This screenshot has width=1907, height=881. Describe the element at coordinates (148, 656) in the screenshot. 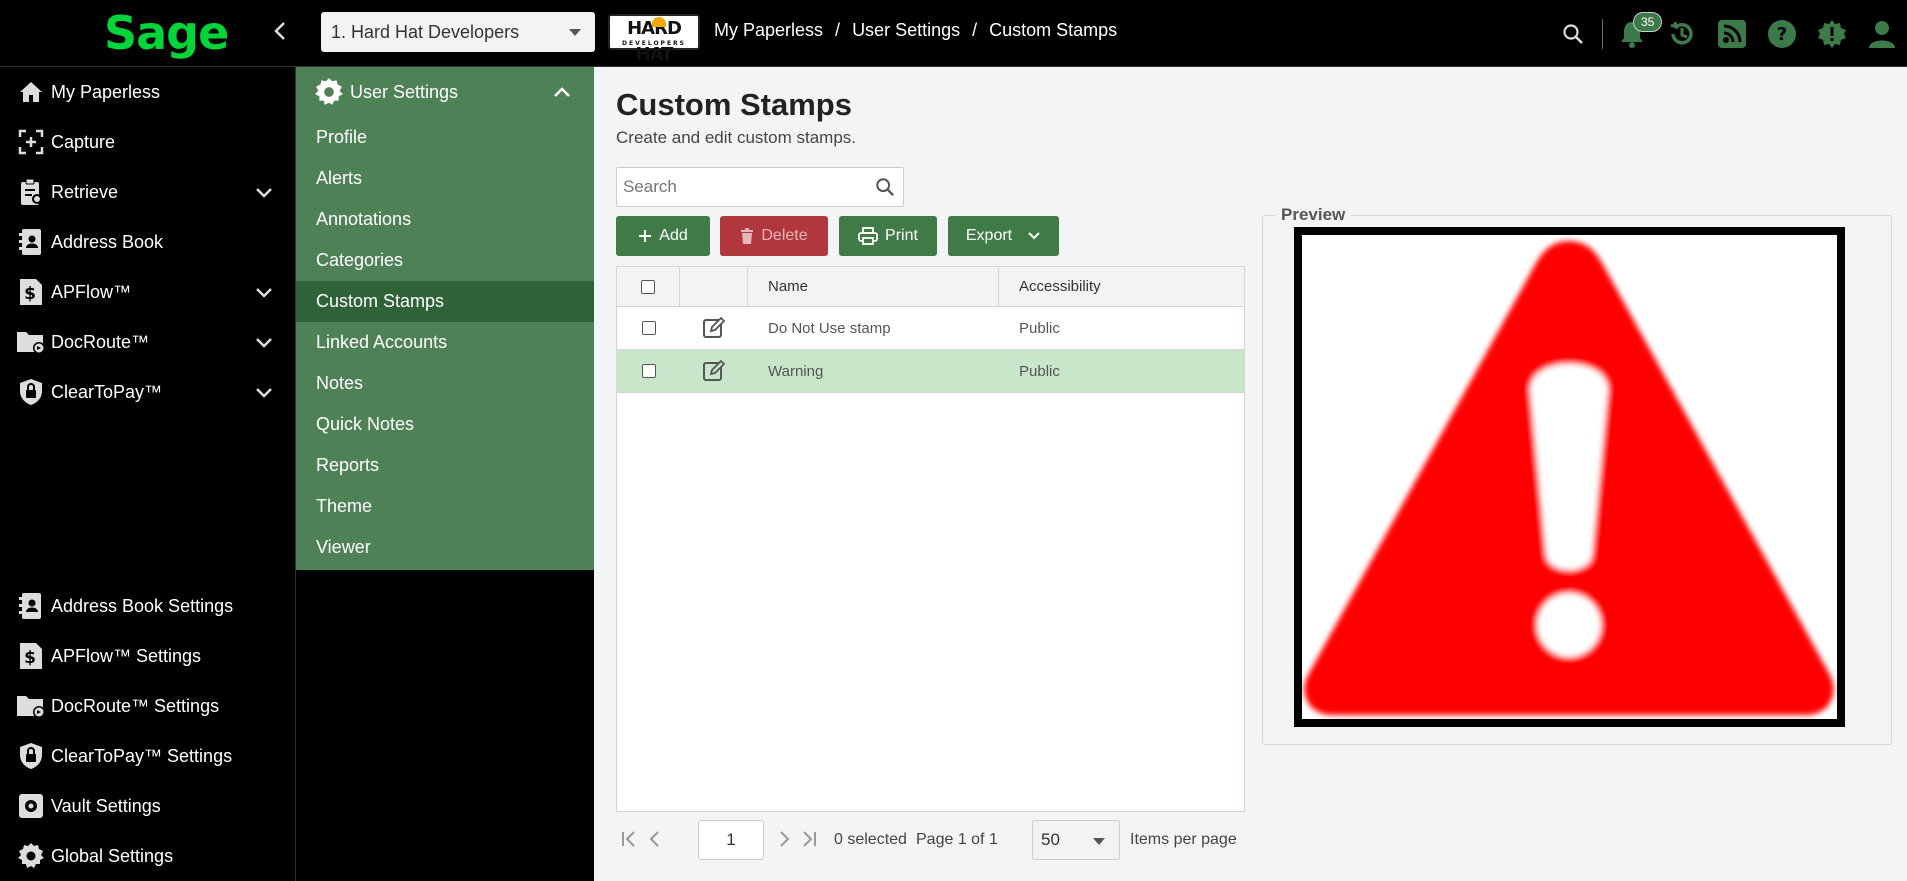

I see `nav-apflow-settings: $ APFlow™ Settings` at that location.